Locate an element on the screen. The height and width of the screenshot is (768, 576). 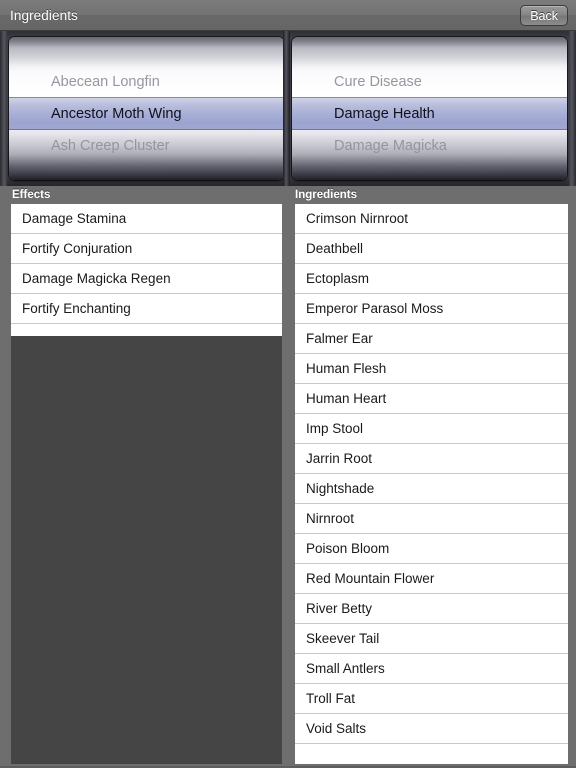
effects-list-item: Fortify Enchanting is located at coordinates (146, 309).